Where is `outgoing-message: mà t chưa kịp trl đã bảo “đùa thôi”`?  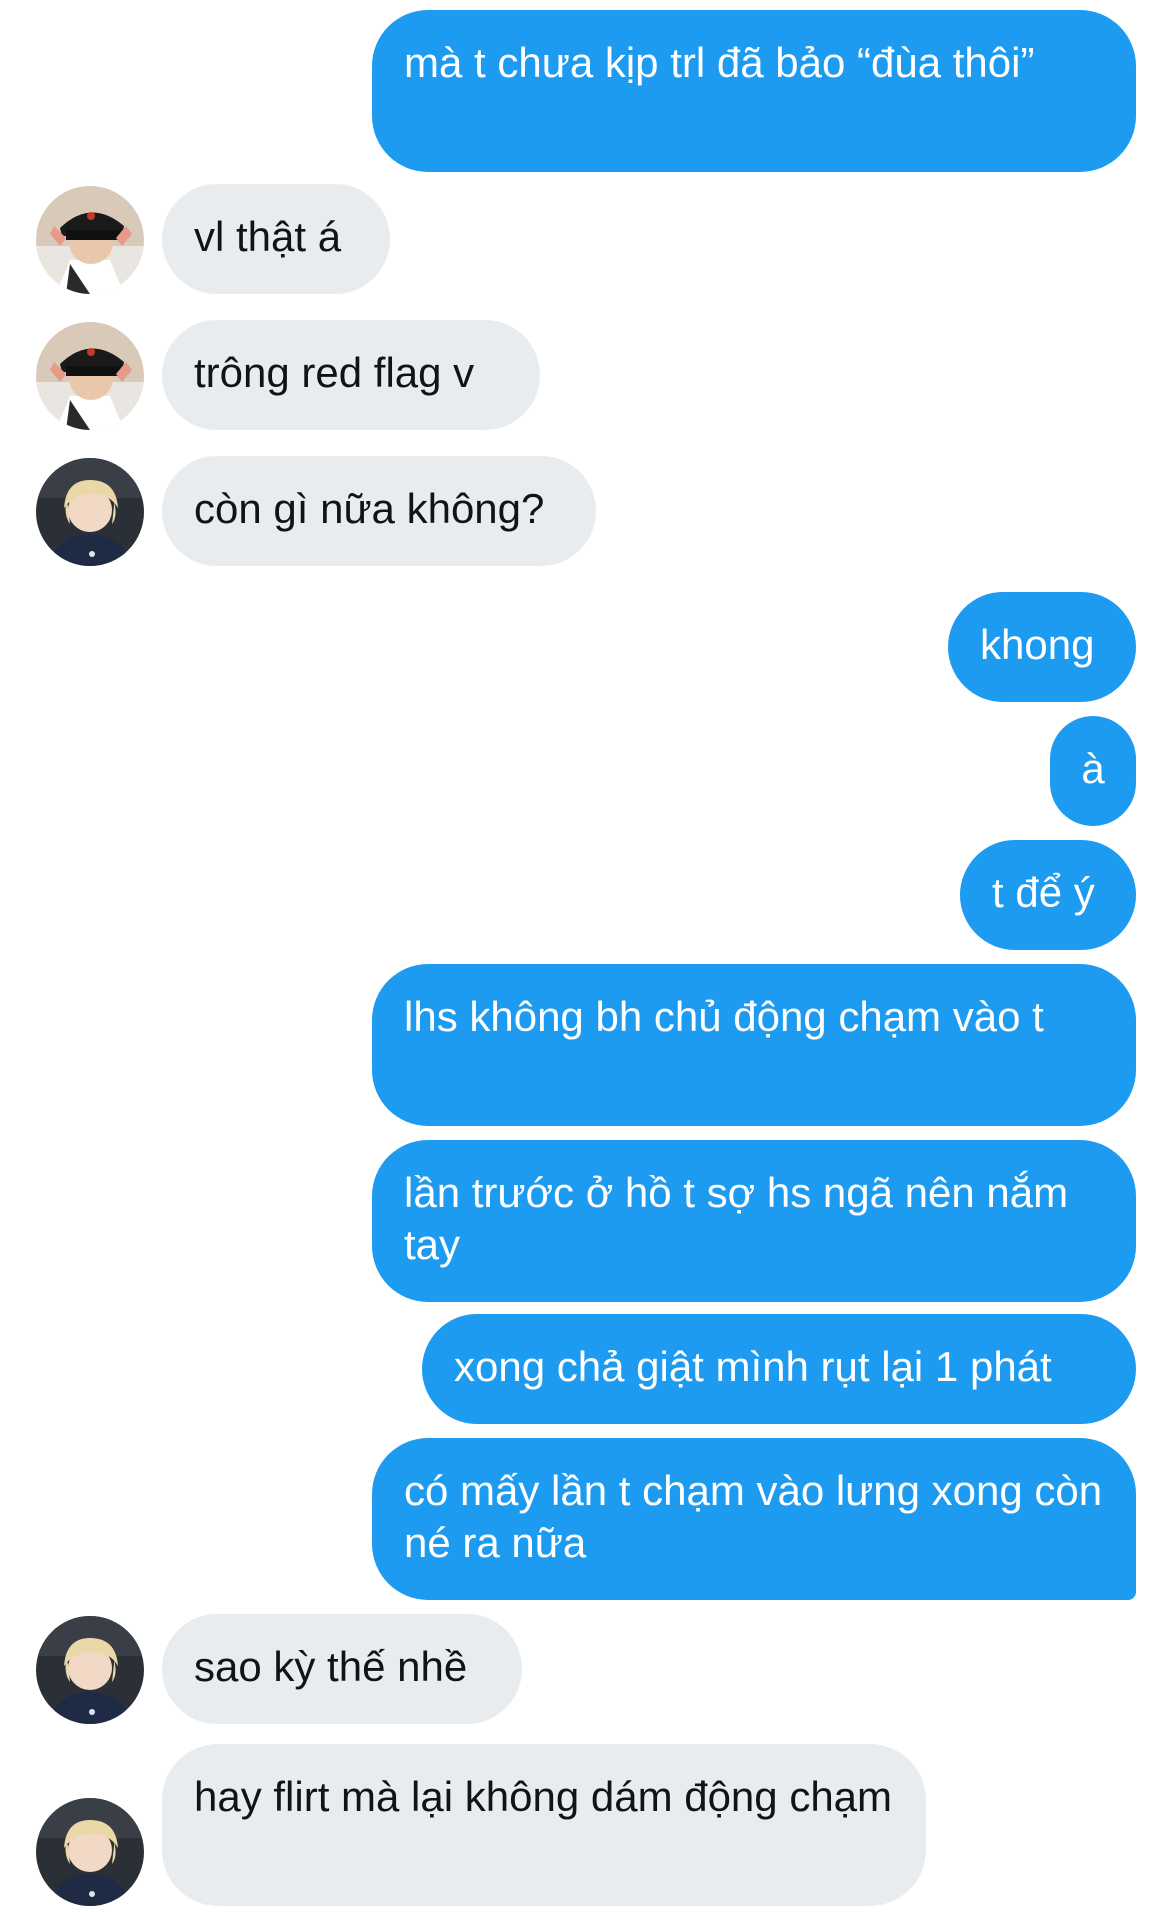
outgoing-message: mà t chưa kịp trl đã bảo “đùa thôi” is located at coordinates (754, 91).